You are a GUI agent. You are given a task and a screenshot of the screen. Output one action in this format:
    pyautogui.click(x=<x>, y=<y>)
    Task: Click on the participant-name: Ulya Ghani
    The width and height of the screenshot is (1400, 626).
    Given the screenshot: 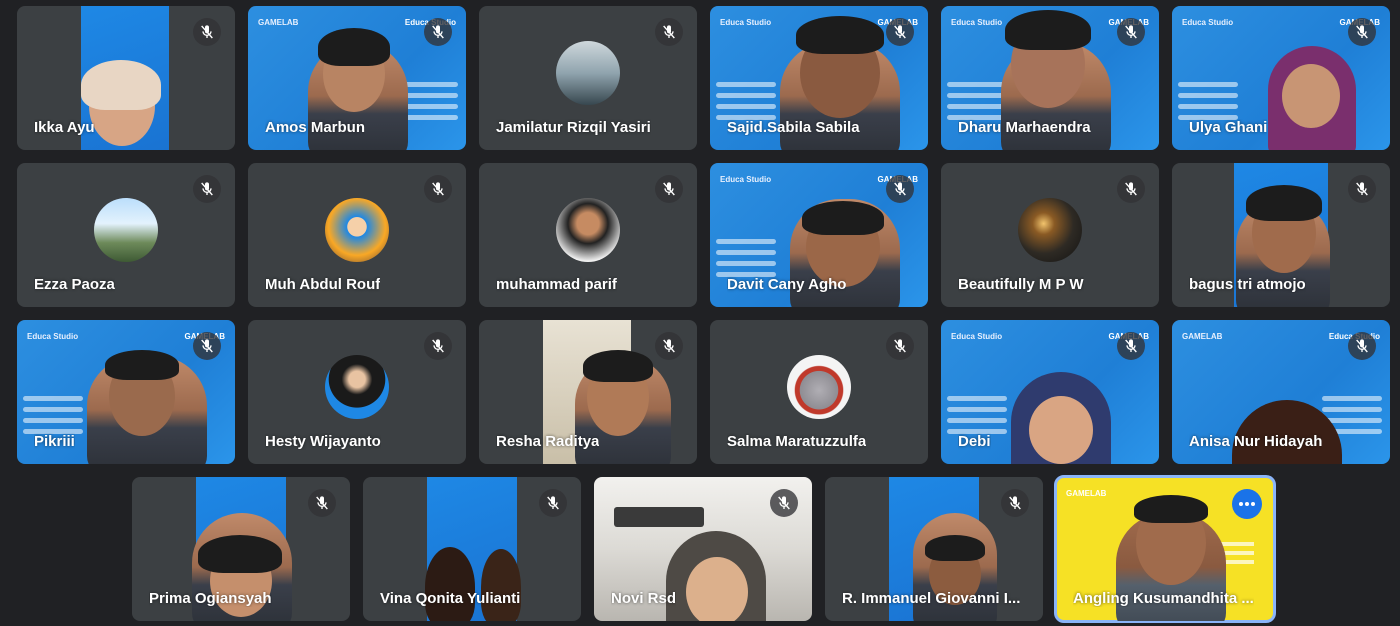 What is the action you would take?
    pyautogui.click(x=1228, y=127)
    